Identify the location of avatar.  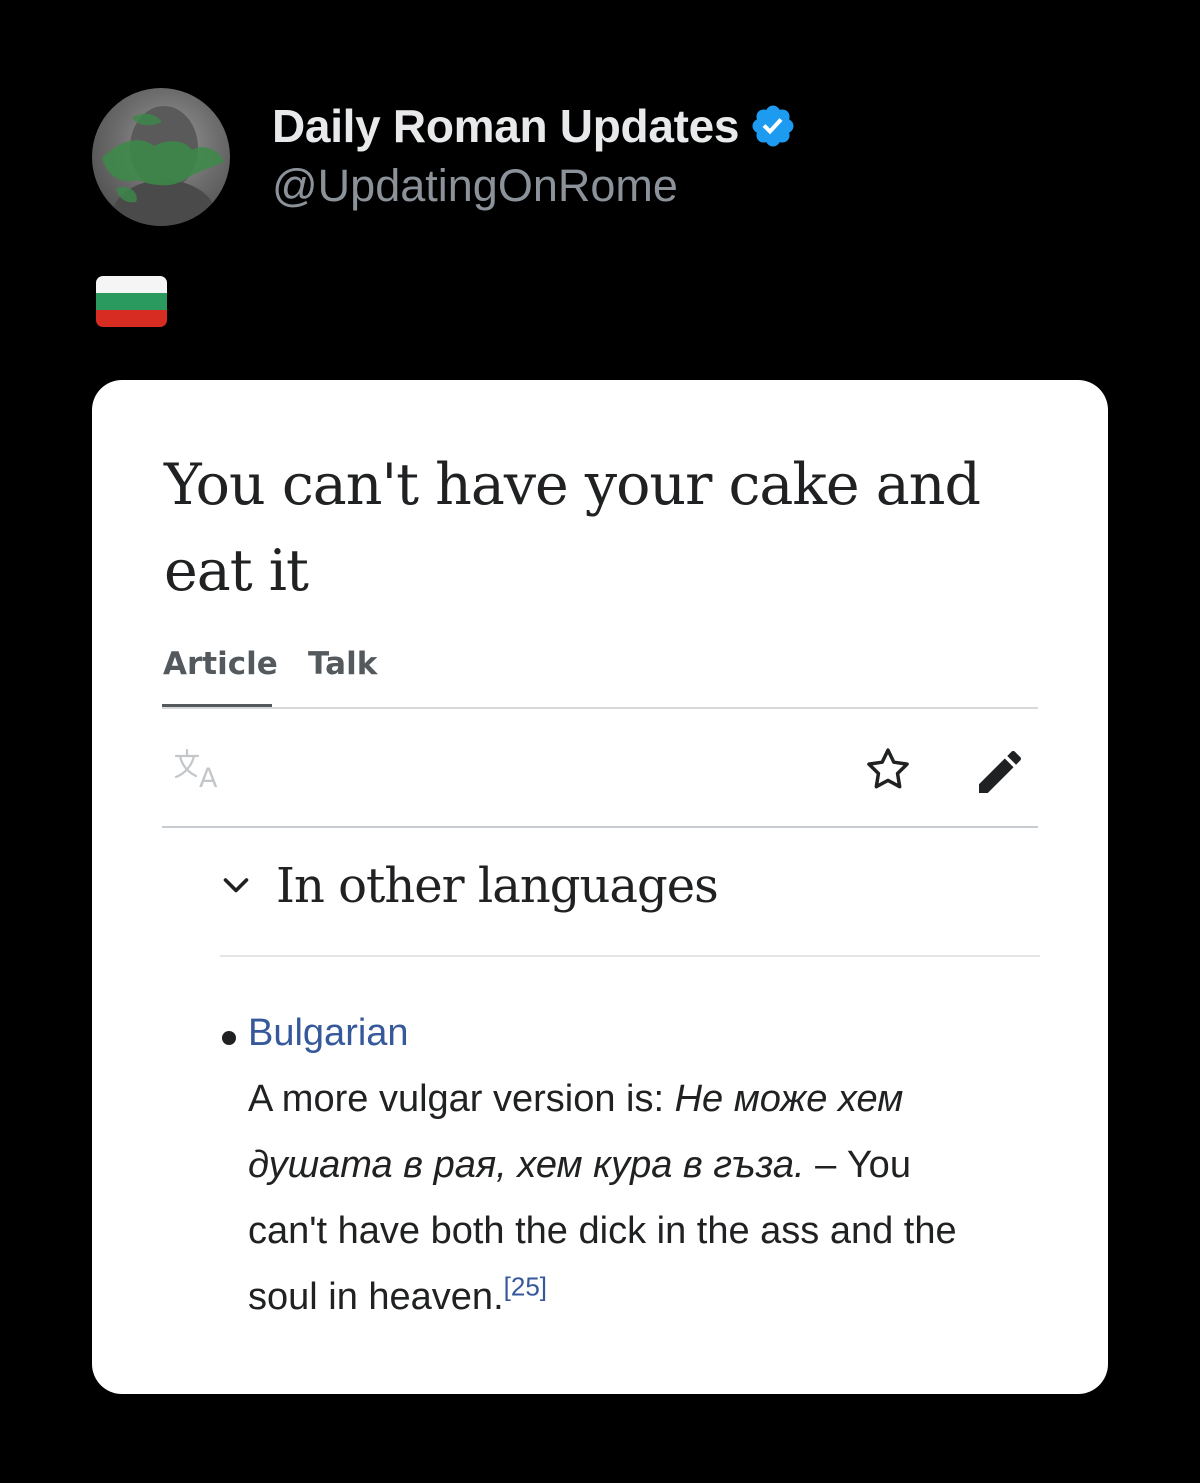
(161, 157).